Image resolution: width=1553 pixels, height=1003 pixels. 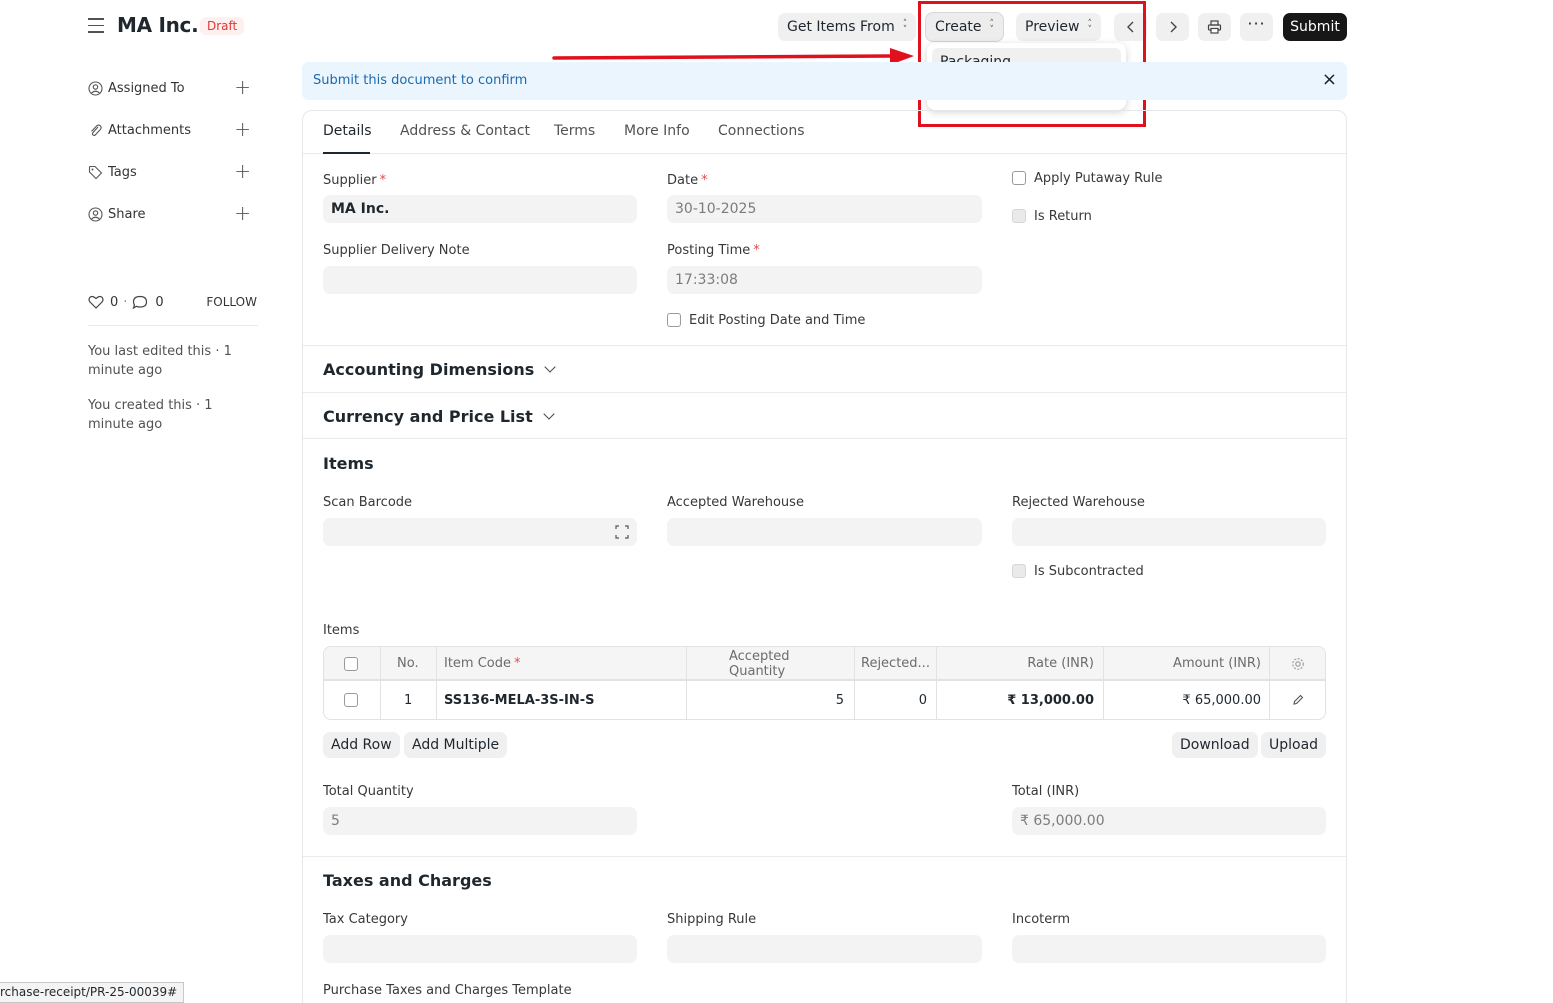 What do you see at coordinates (95, 88) in the screenshot?
I see `user-assign-icon` at bounding box center [95, 88].